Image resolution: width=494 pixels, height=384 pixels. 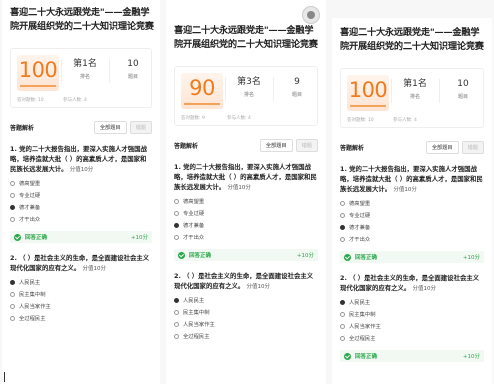 What do you see at coordinates (193, 118) in the screenshot?
I see `correct-count: 答对题数: 9` at bounding box center [193, 118].